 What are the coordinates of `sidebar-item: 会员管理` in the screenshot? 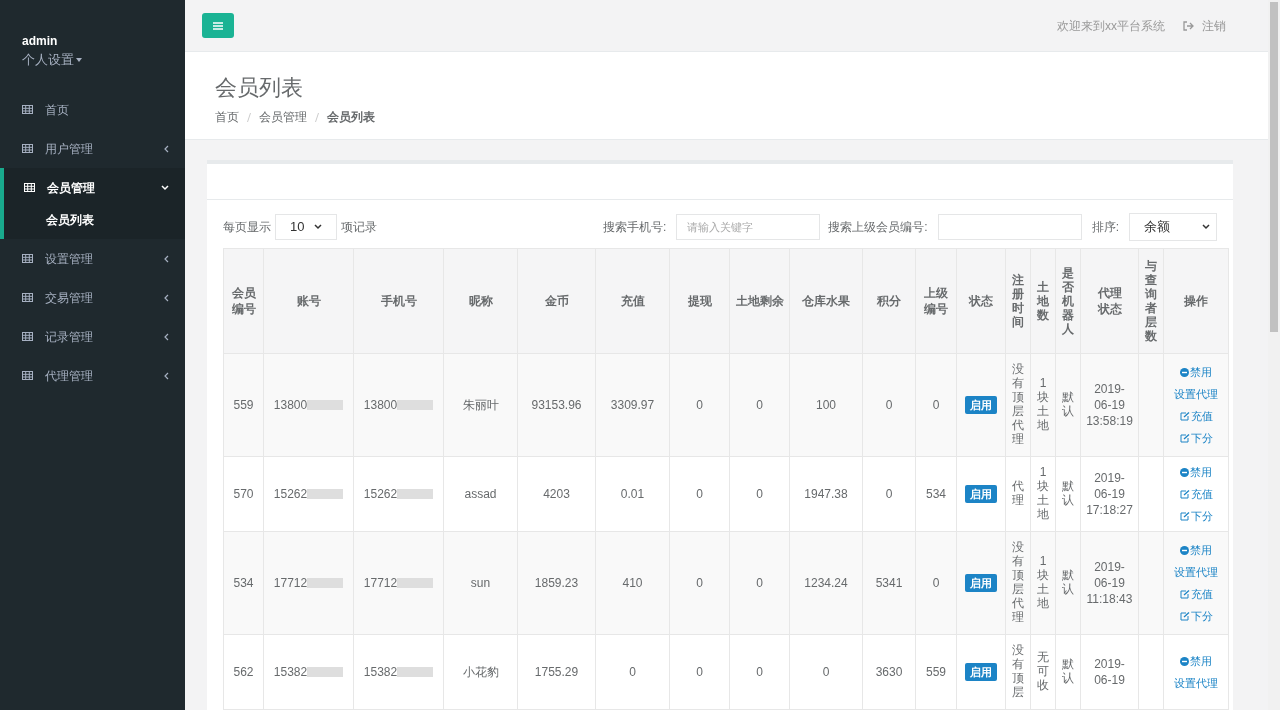 It's located at (94, 187).